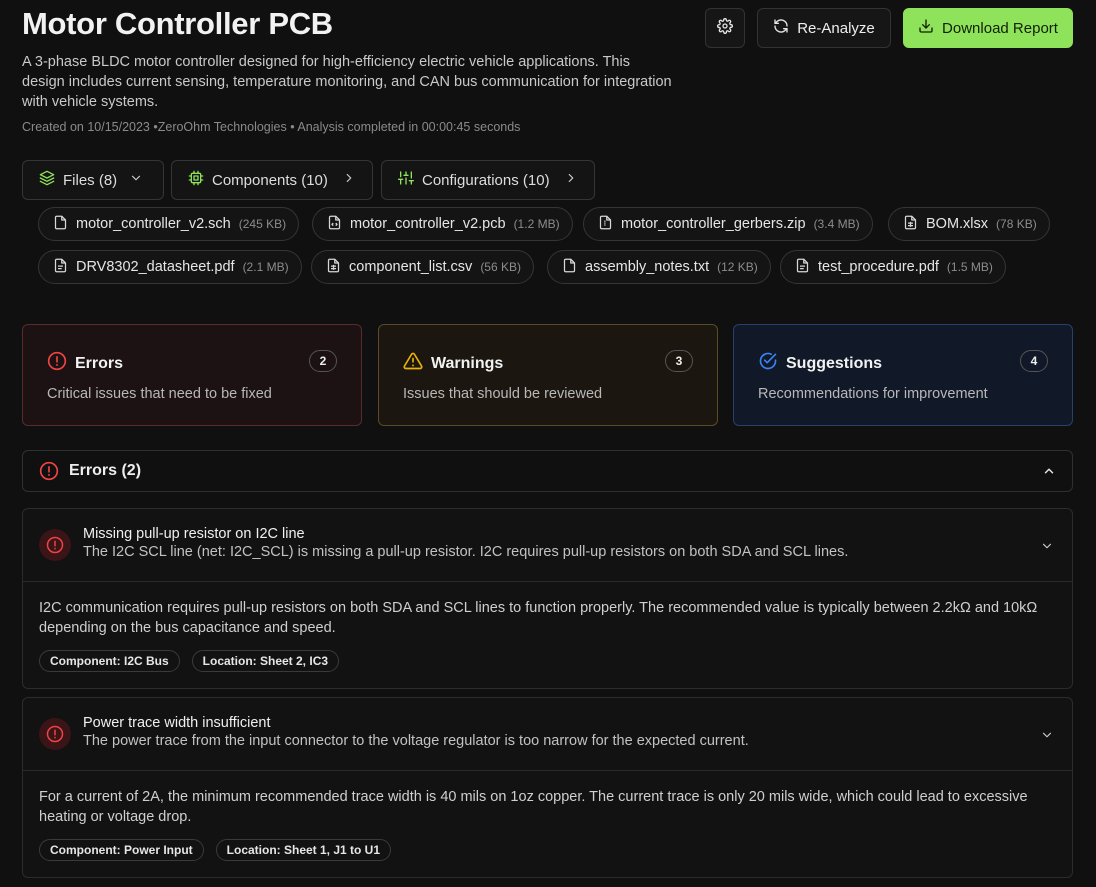 This screenshot has width=1096, height=887. I want to click on chip-icon, so click(196, 180).